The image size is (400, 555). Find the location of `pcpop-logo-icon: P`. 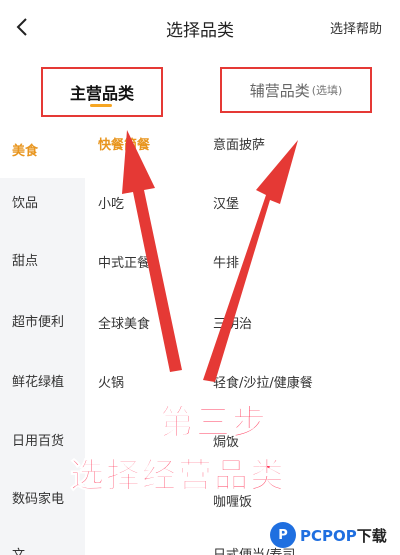

pcpop-logo-icon: P is located at coordinates (283, 535).